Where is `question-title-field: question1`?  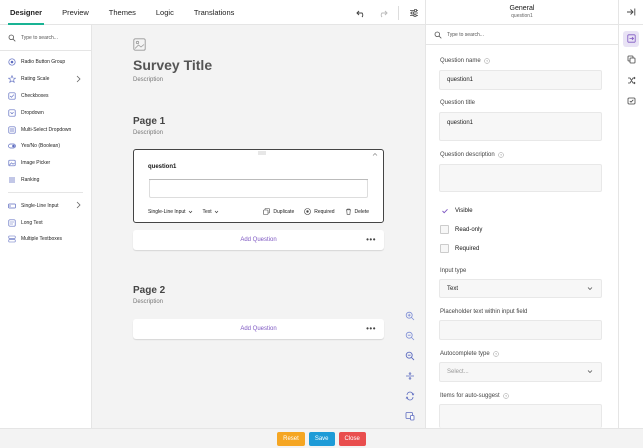
question-title-field: question1 is located at coordinates (520, 126).